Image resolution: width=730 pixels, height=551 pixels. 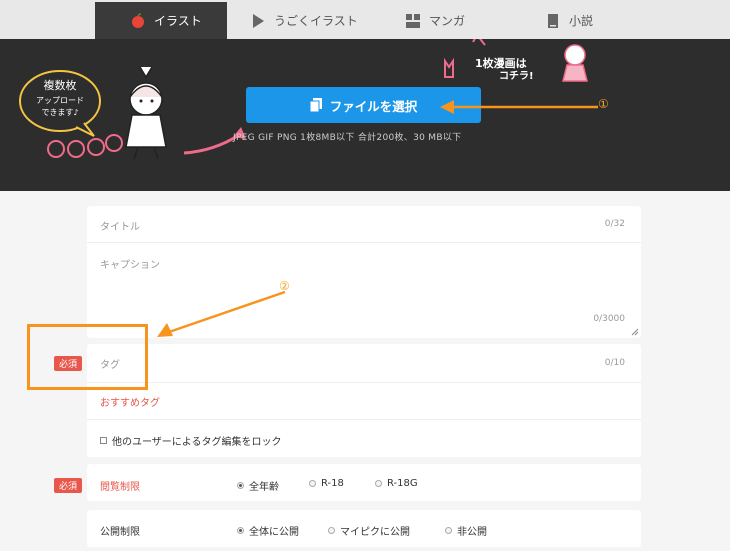 What do you see at coordinates (373, 106) in the screenshot?
I see `select-file-label: ファイルを選択` at bounding box center [373, 106].